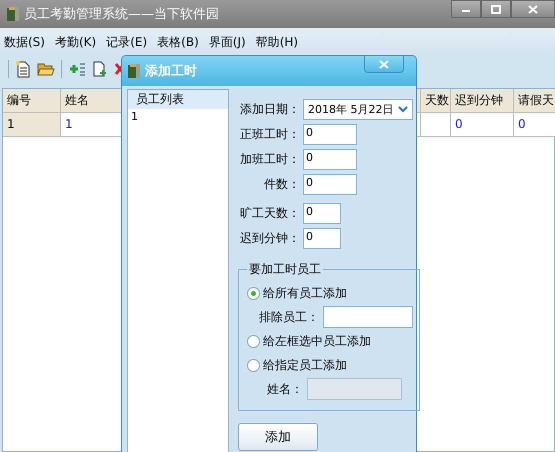  Describe the element at coordinates (32, 101) in the screenshot. I see `column-header: 编号` at that location.